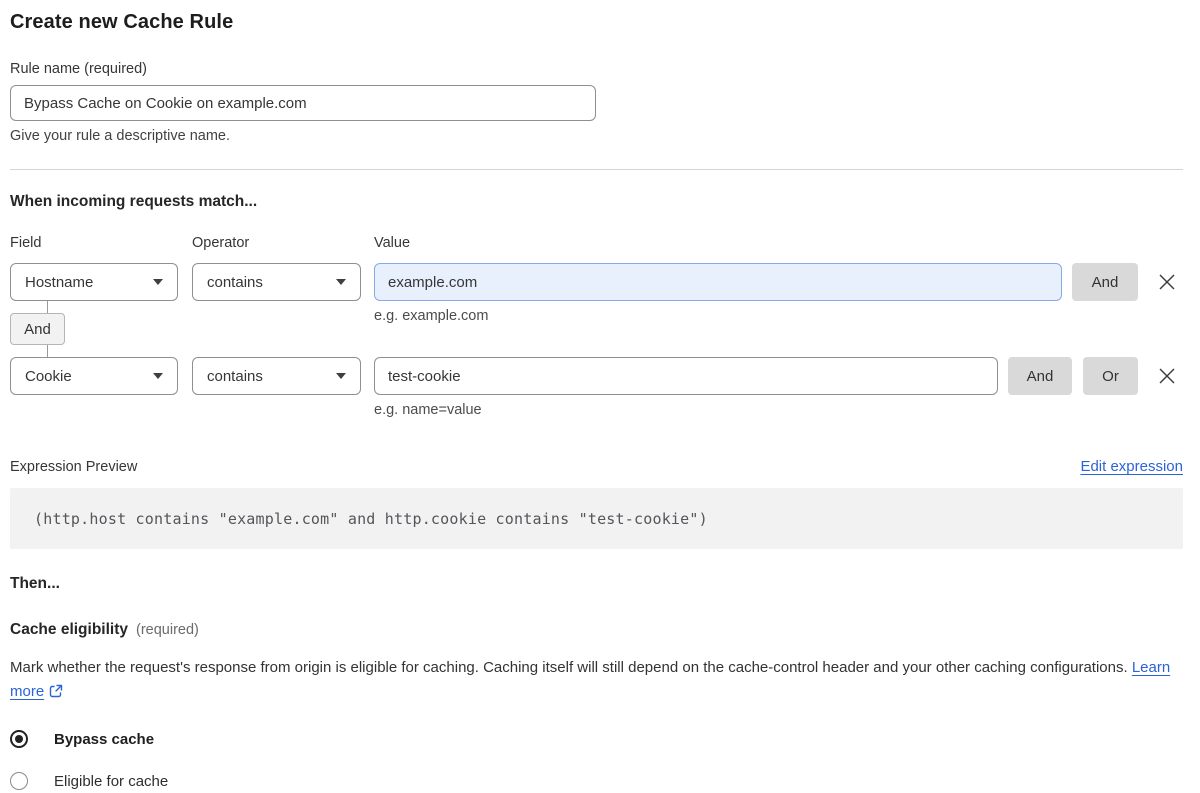 This screenshot has height=793, width=1200. I want to click on condition-column-headers: Field Operator Value, so click(596, 243).